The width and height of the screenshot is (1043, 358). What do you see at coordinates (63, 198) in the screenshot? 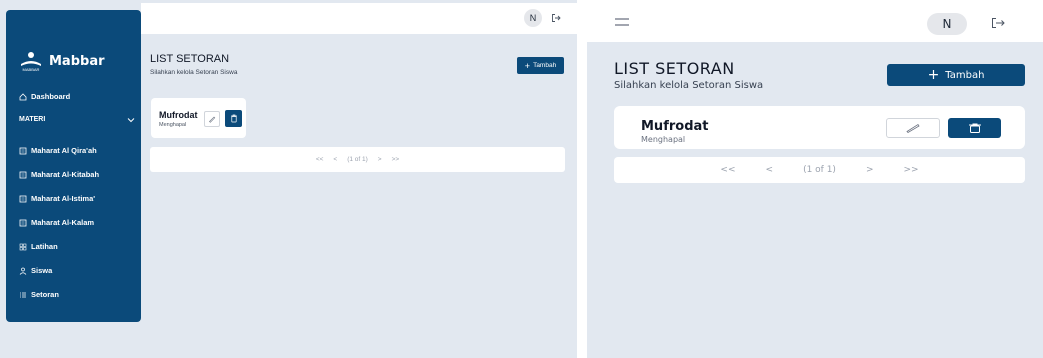
I see `sidebar-item-label: Maharat Al-Istima'` at bounding box center [63, 198].